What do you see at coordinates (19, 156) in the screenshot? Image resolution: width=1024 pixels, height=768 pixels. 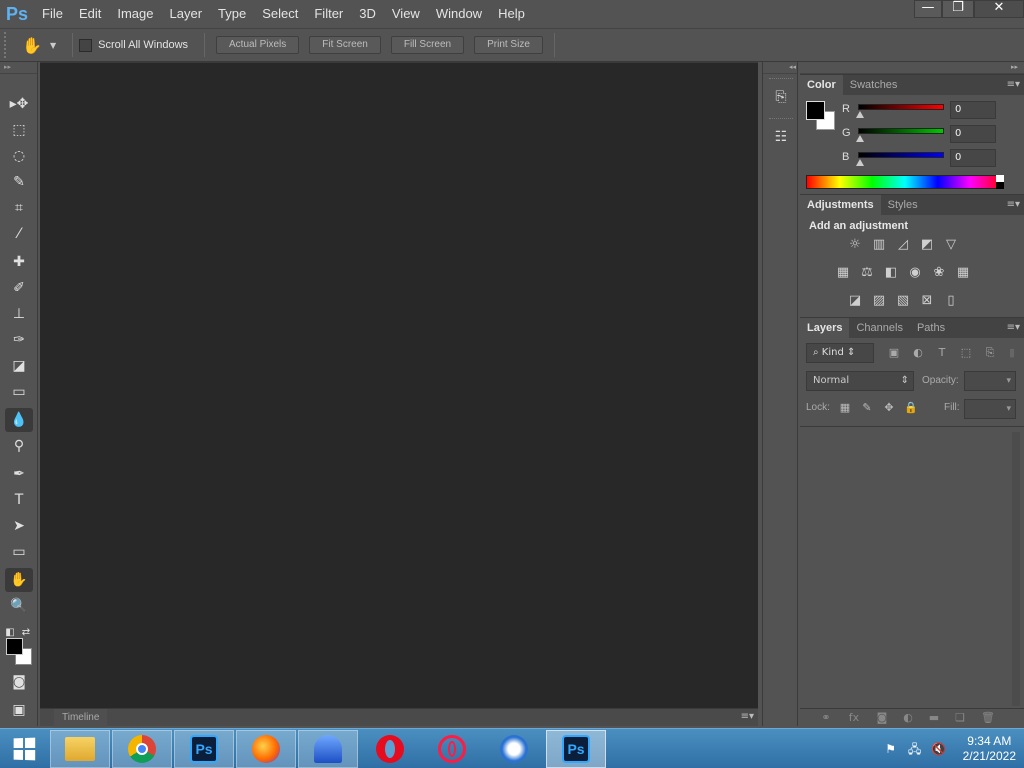 I see `lasso-tool-icon: ◌` at bounding box center [19, 156].